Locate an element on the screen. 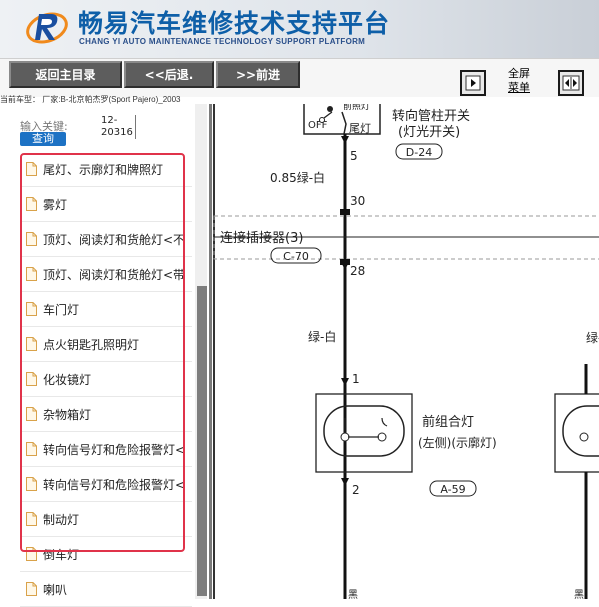 Image resolution: width=599 pixels, height=607 pixels. search-value-line2: 20316 is located at coordinates (117, 132).